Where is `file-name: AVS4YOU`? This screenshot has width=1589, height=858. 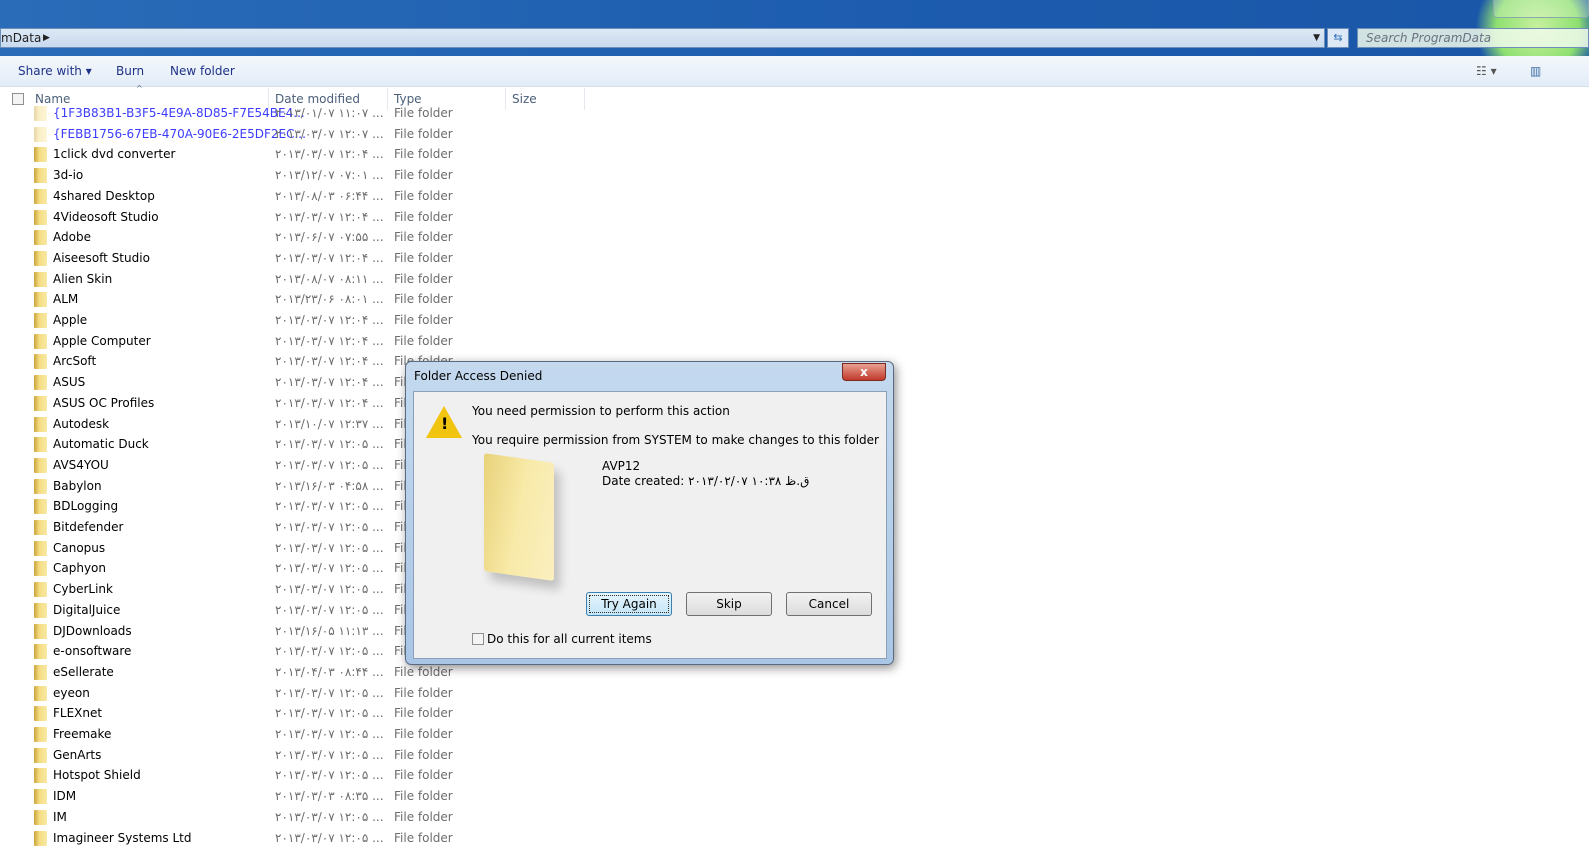 file-name: AVS4YOU is located at coordinates (81, 464).